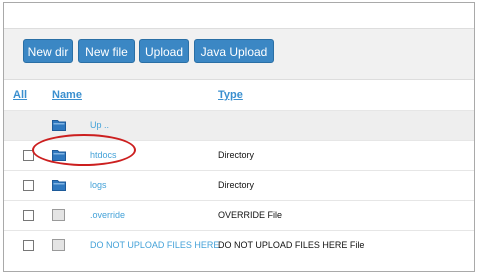 The image size is (477, 275). I want to click on table-row: htdocs Directory, so click(239, 155).